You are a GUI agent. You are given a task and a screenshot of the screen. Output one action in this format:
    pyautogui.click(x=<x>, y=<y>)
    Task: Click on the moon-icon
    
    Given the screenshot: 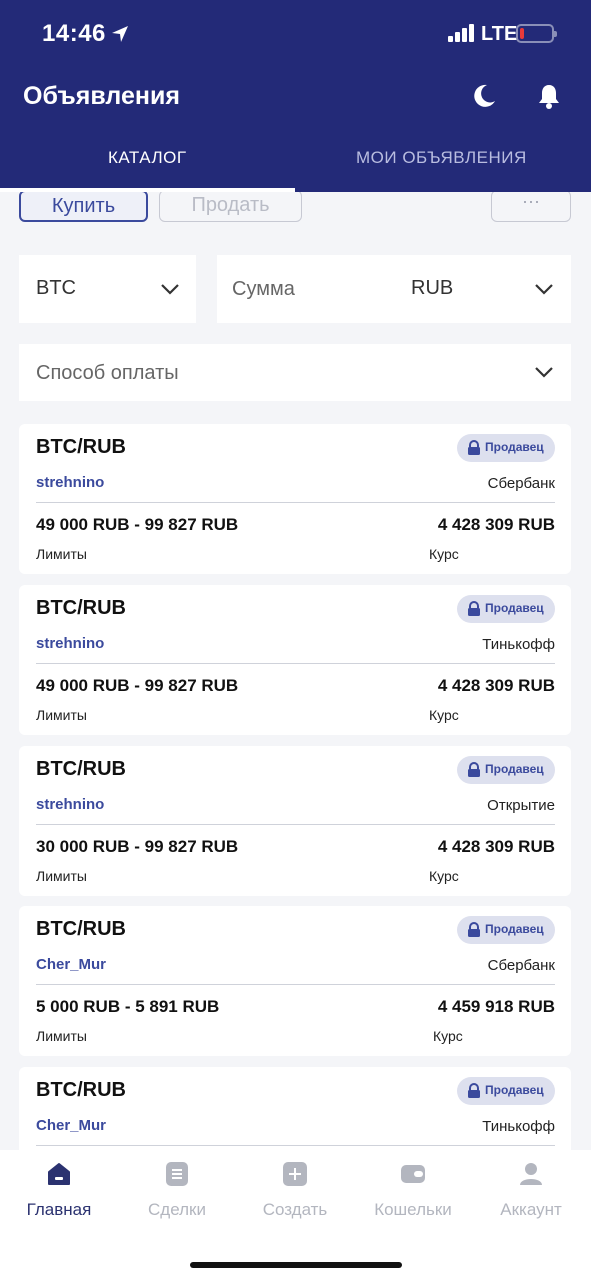 What is the action you would take?
    pyautogui.click(x=484, y=96)
    